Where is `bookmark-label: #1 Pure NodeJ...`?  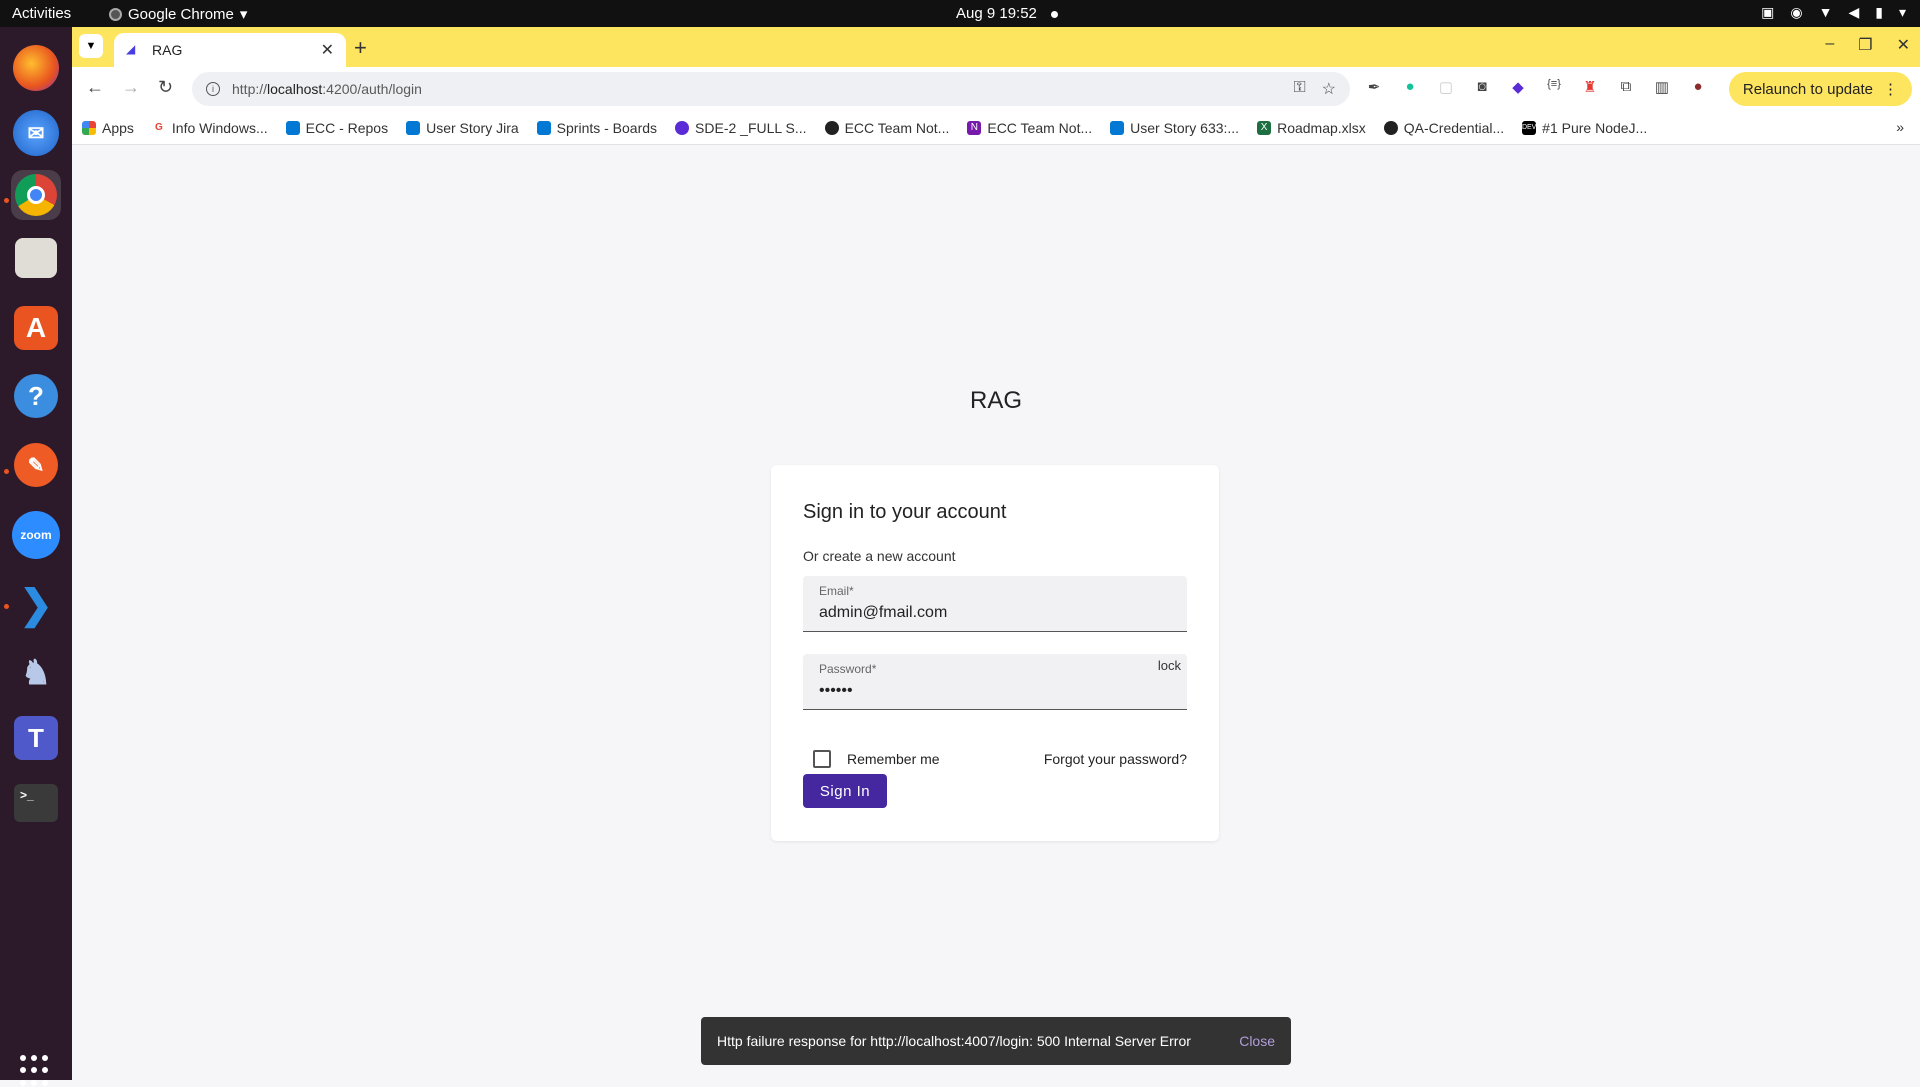
bookmark-label: #1 Pure NodeJ... is located at coordinates (1595, 127).